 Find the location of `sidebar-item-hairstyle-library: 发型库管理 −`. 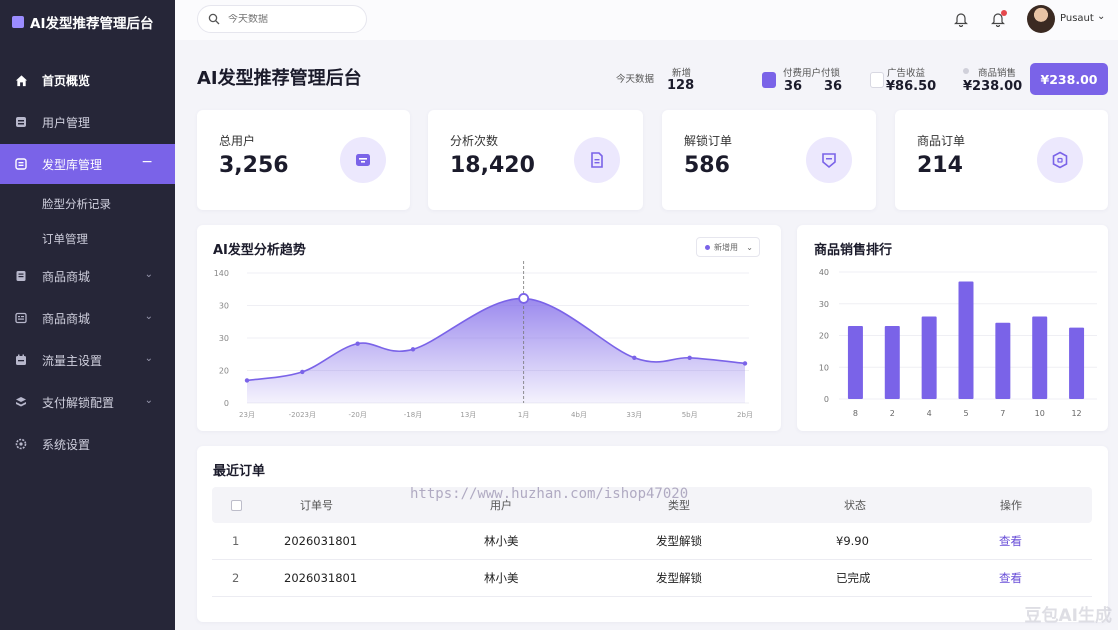

sidebar-item-hairstyle-library: 发型库管理 − is located at coordinates (87, 164).